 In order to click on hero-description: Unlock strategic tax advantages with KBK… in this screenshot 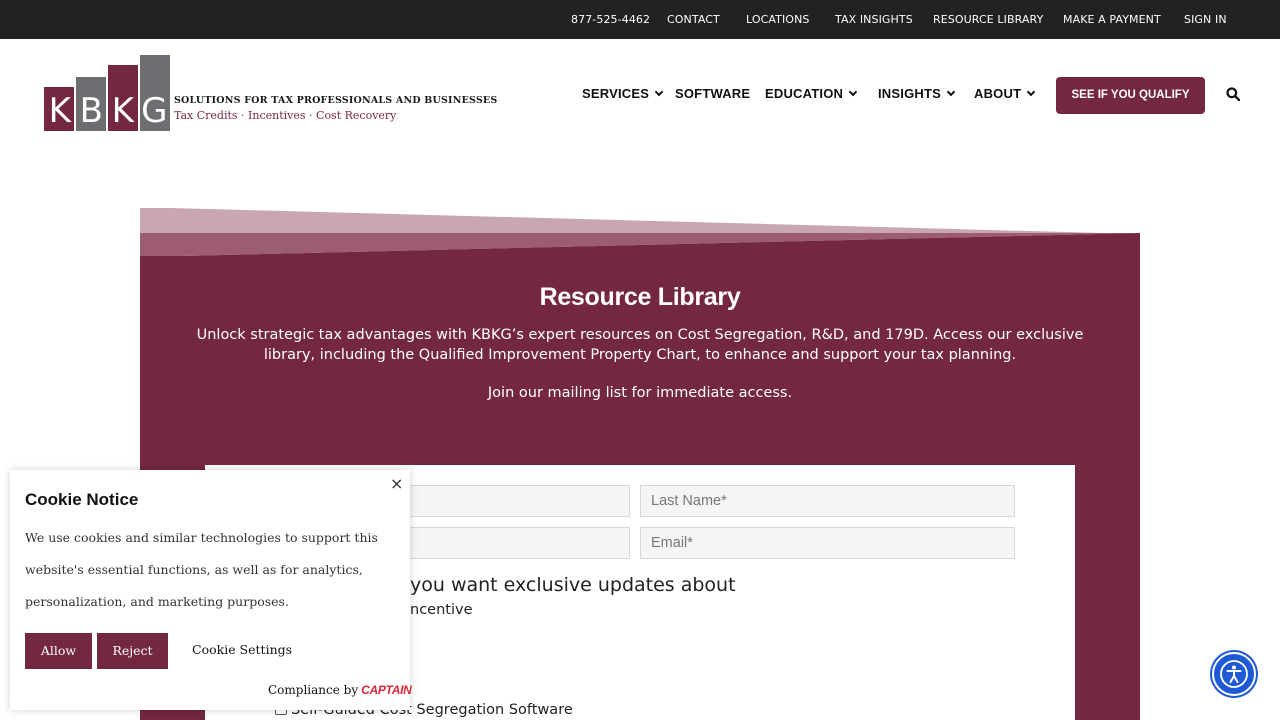, I will do `click(640, 345)`.